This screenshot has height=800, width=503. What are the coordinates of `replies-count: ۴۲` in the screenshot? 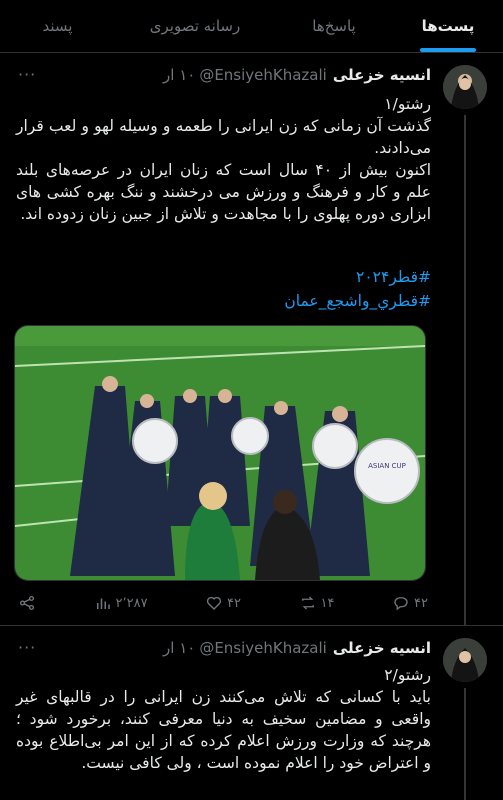 It's located at (421, 603).